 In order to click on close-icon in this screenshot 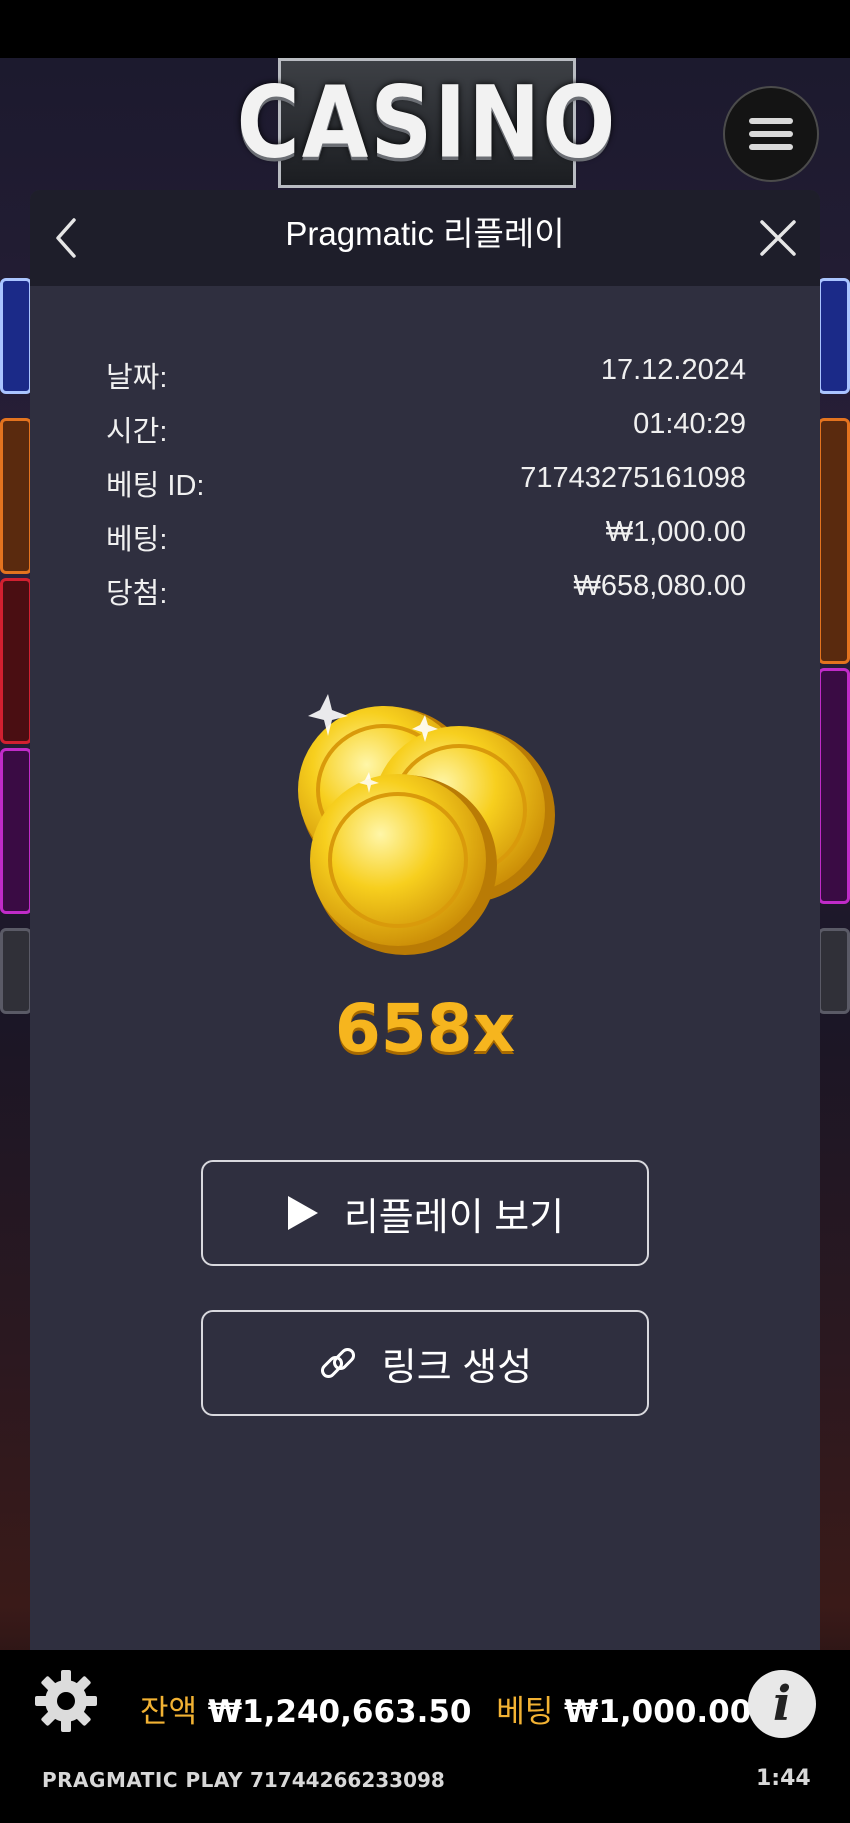, I will do `click(778, 238)`.